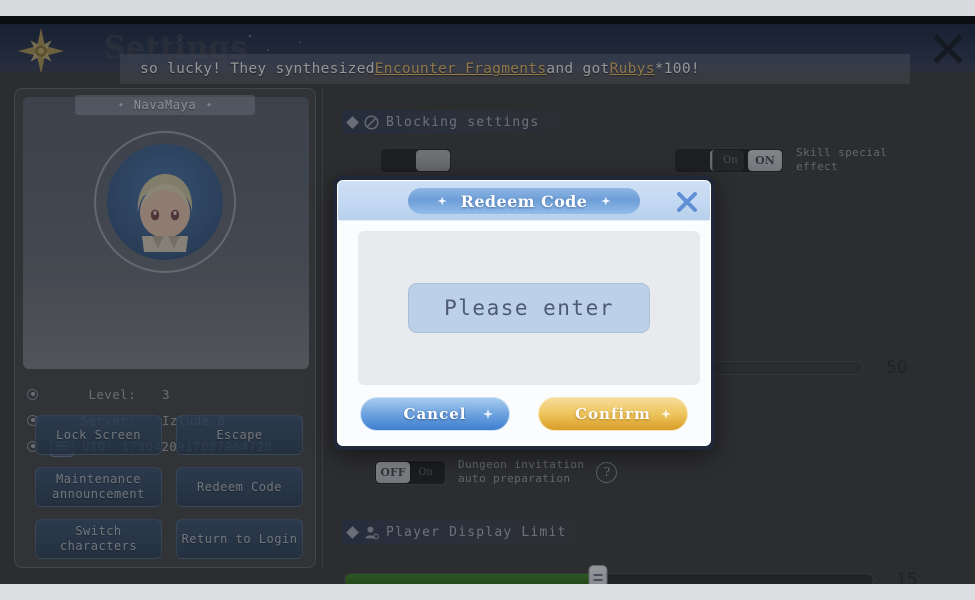 This screenshot has width=975, height=600. I want to click on dialog-title-pill: Redeem Code, so click(524, 201).